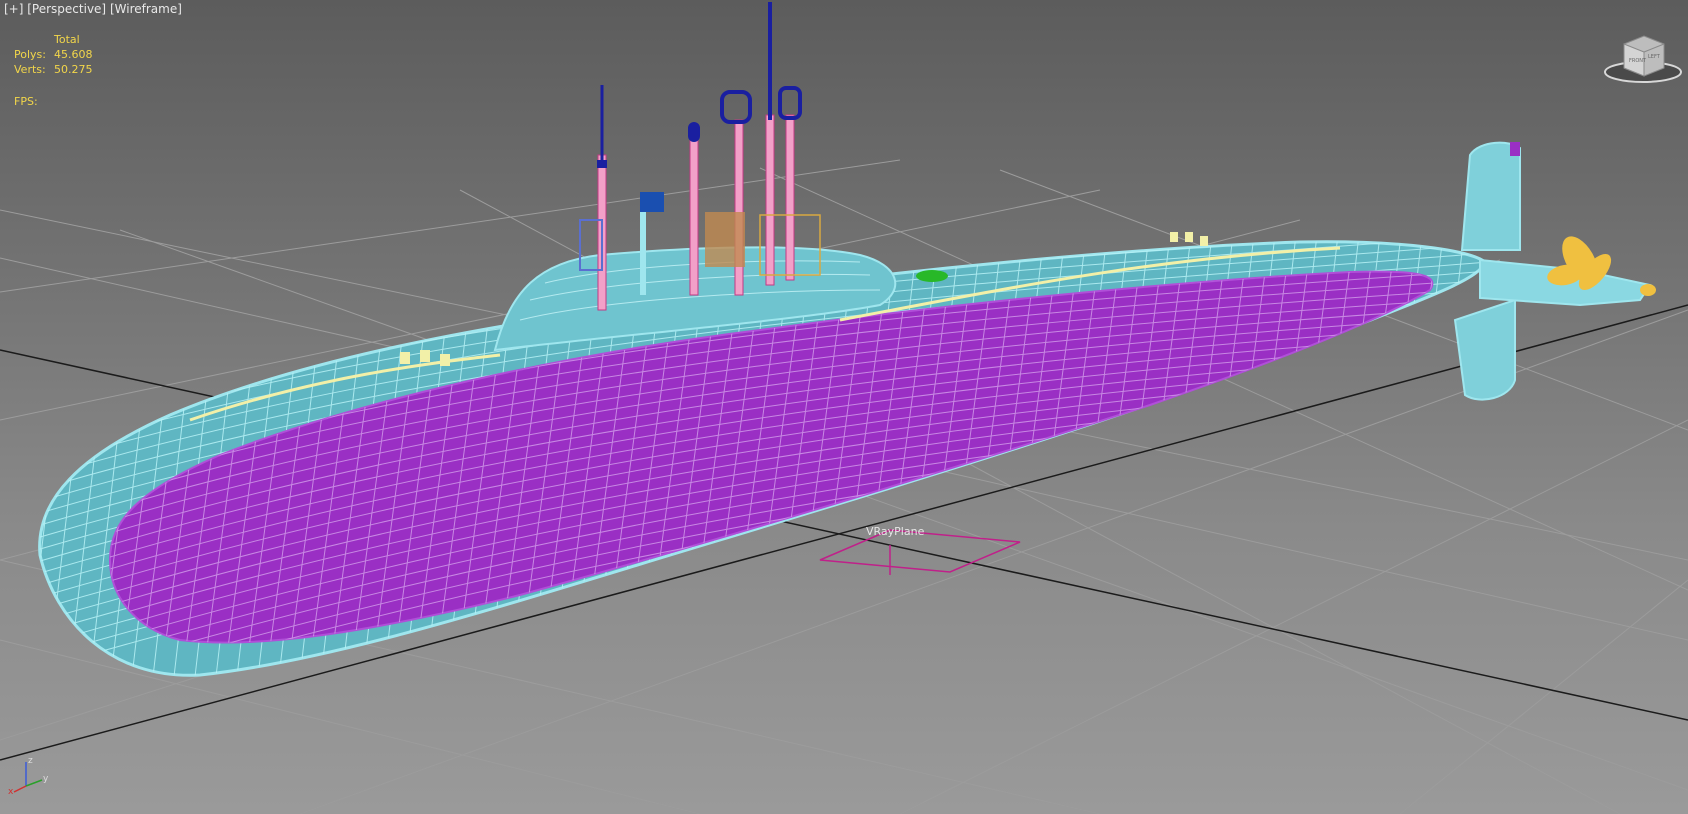  What do you see at coordinates (30, 54) in the screenshot?
I see `polys-label: Polys:` at bounding box center [30, 54].